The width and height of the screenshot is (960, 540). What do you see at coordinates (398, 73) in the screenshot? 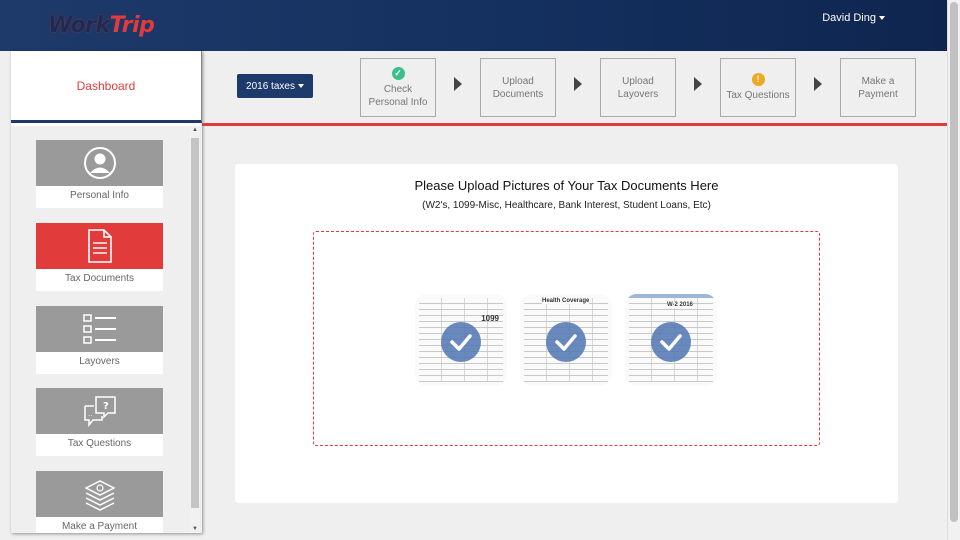
I see `check-badge-icon: ✓` at bounding box center [398, 73].